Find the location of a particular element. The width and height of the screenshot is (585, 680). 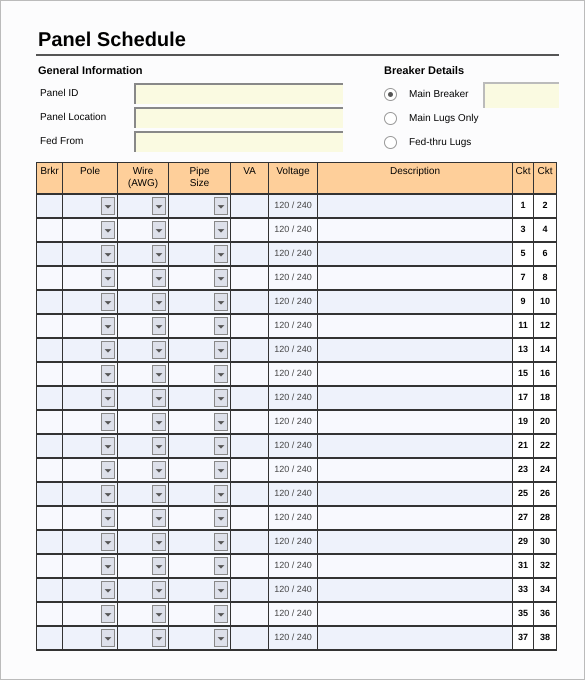

table-cell-text: 24 is located at coordinates (545, 469).